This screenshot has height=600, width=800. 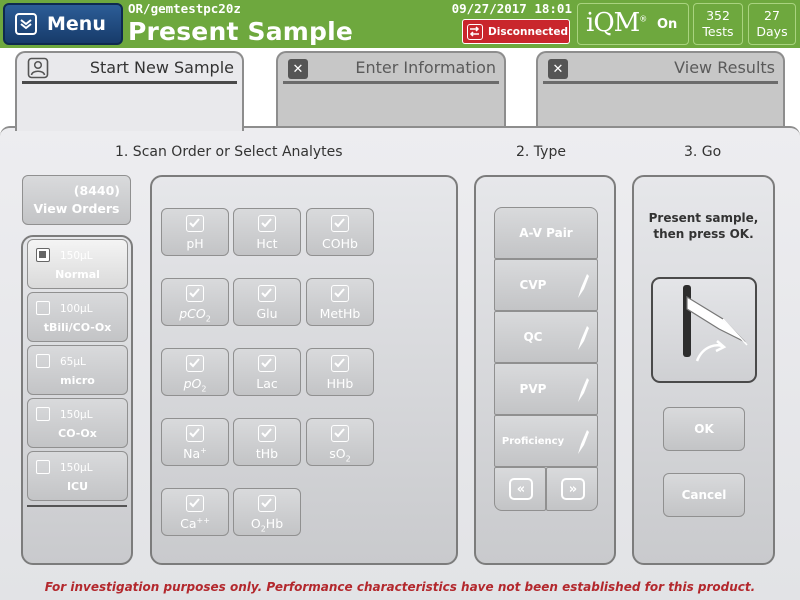 I want to click on previous-page-button: «, so click(x=520, y=489).